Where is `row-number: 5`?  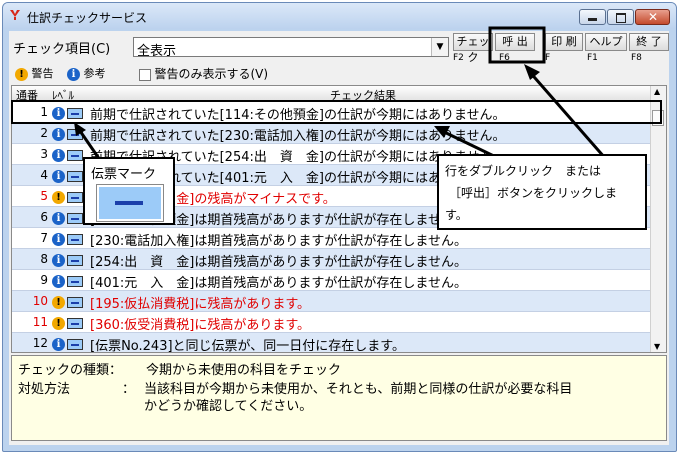 row-number: 5 is located at coordinates (44, 196).